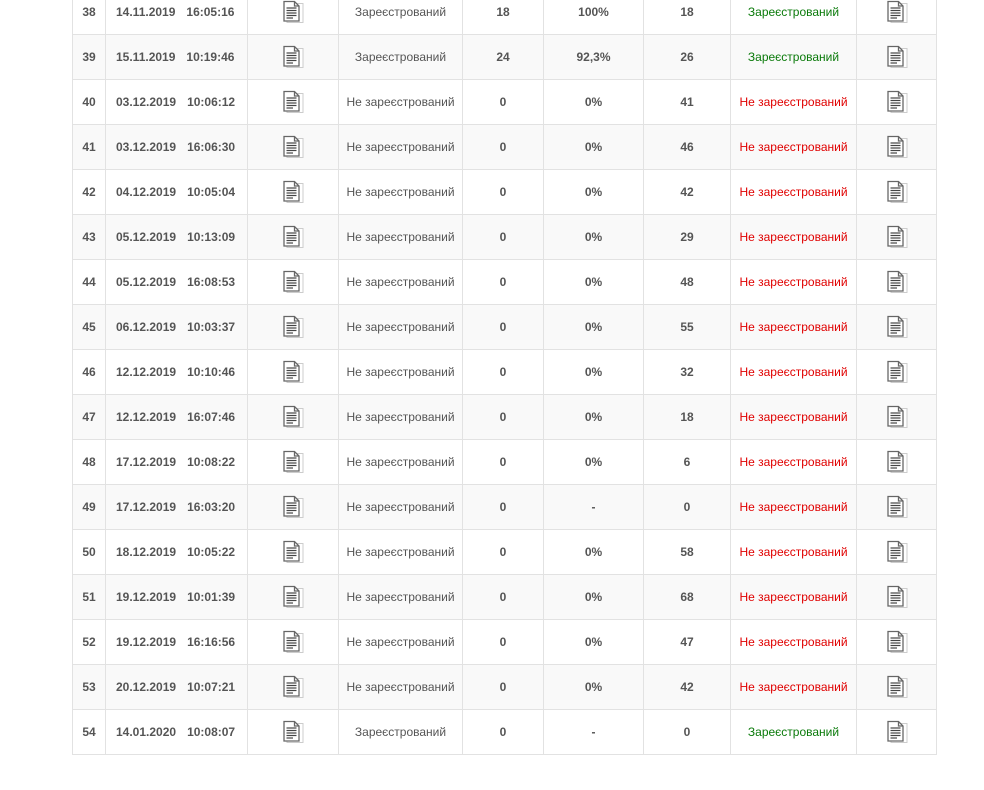 The width and height of the screenshot is (984, 790). Describe the element at coordinates (793, 57) in the screenshot. I see `row-result-status: Зареєстрований` at that location.